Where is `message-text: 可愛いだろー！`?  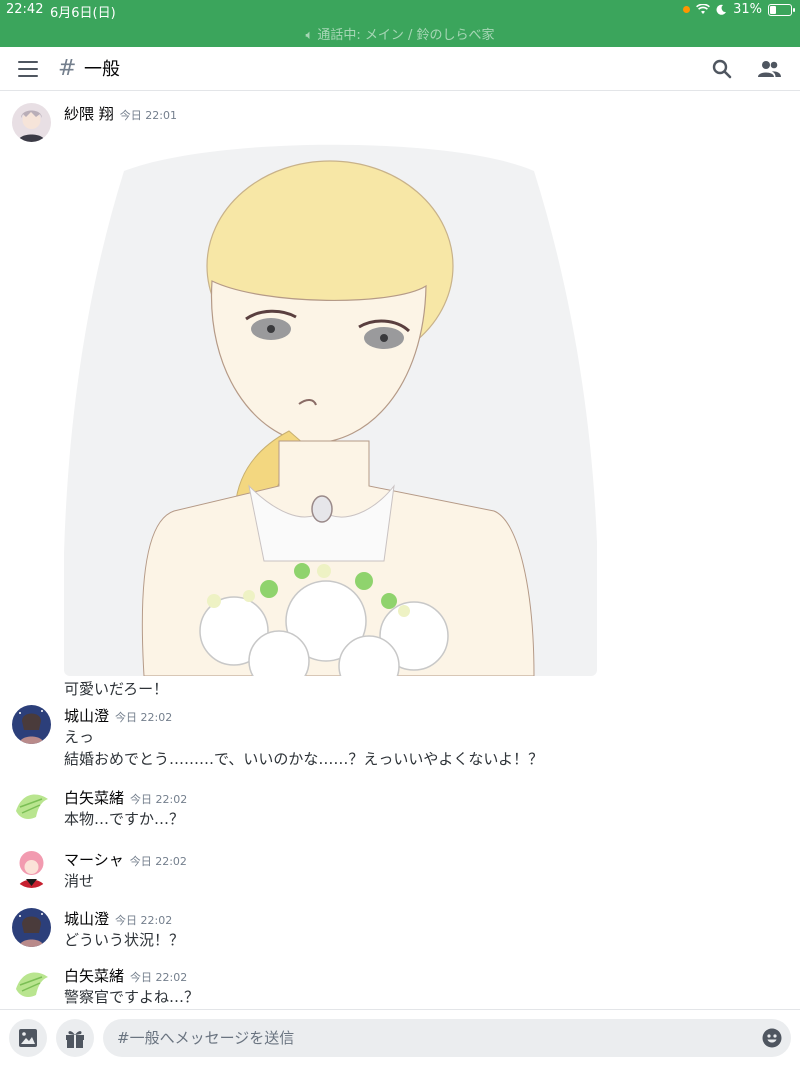 message-text: 可愛いだろー！ is located at coordinates (116, 689).